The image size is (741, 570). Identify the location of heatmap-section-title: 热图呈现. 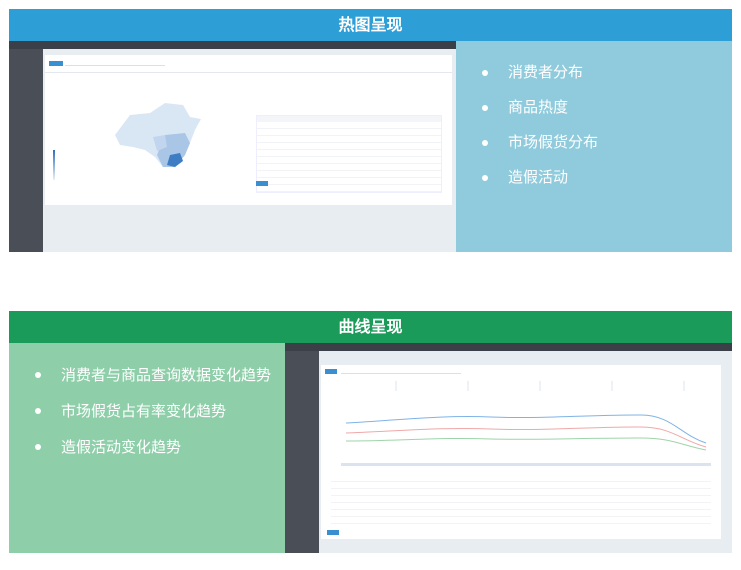
(370, 25).